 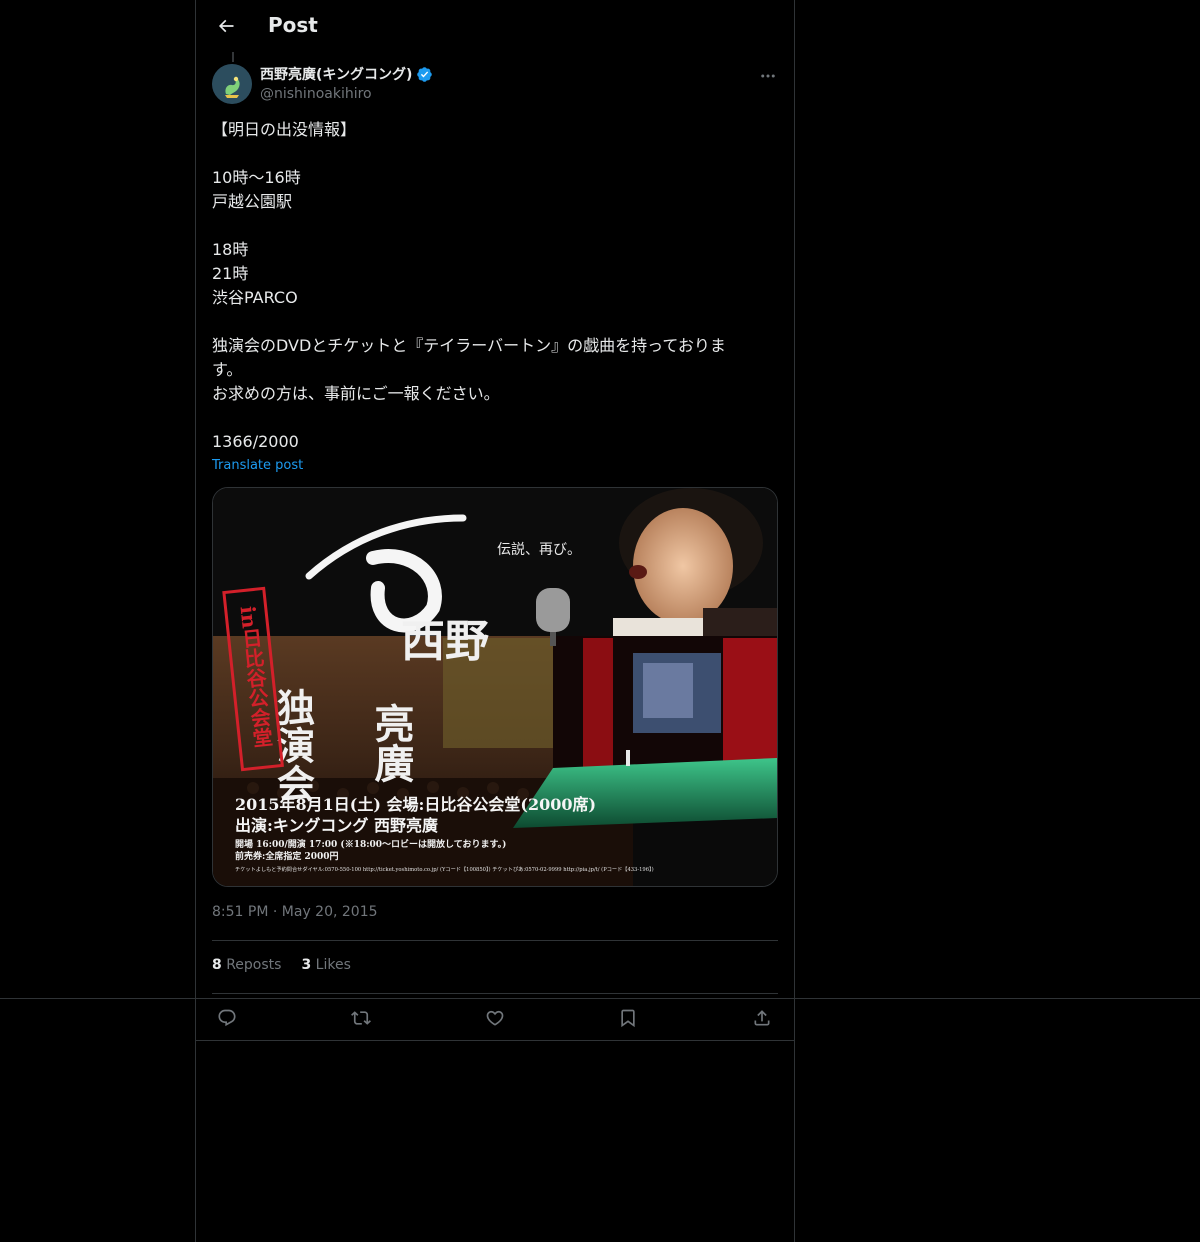 I want to click on repost-button, so click(x=361, y=1018).